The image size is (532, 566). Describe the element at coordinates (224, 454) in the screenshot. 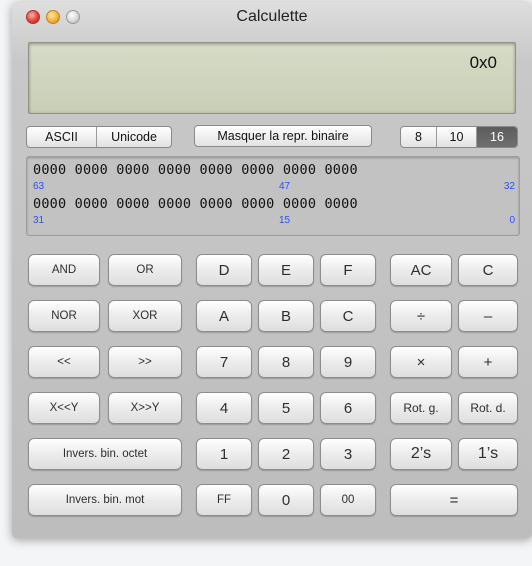

I see `digit-1-button: 1` at that location.